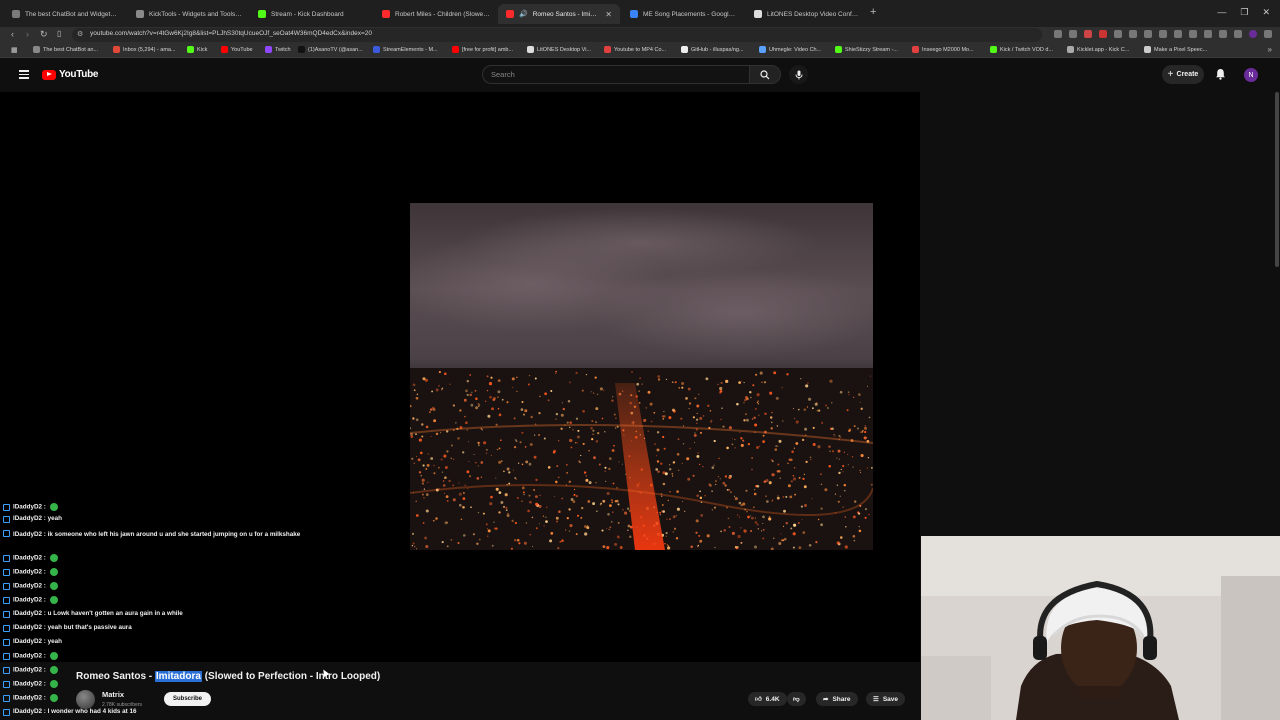  I want to click on notifications-button, so click(1220, 76).